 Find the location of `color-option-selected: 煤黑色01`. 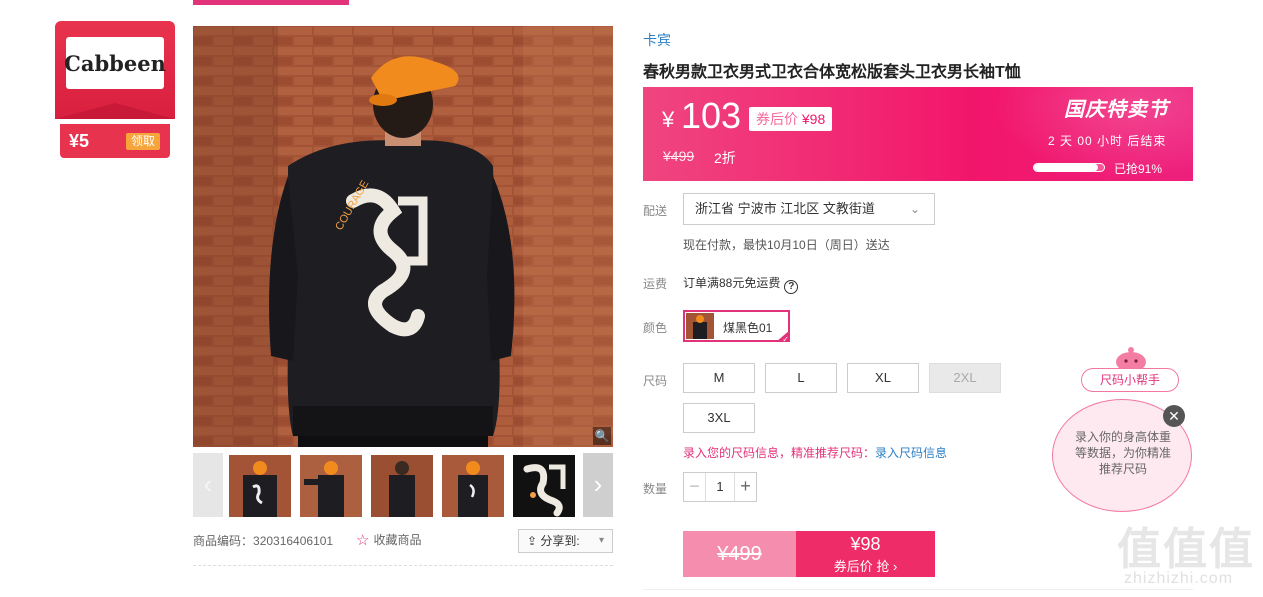

color-option-selected: 煤黑色01 is located at coordinates (736, 326).